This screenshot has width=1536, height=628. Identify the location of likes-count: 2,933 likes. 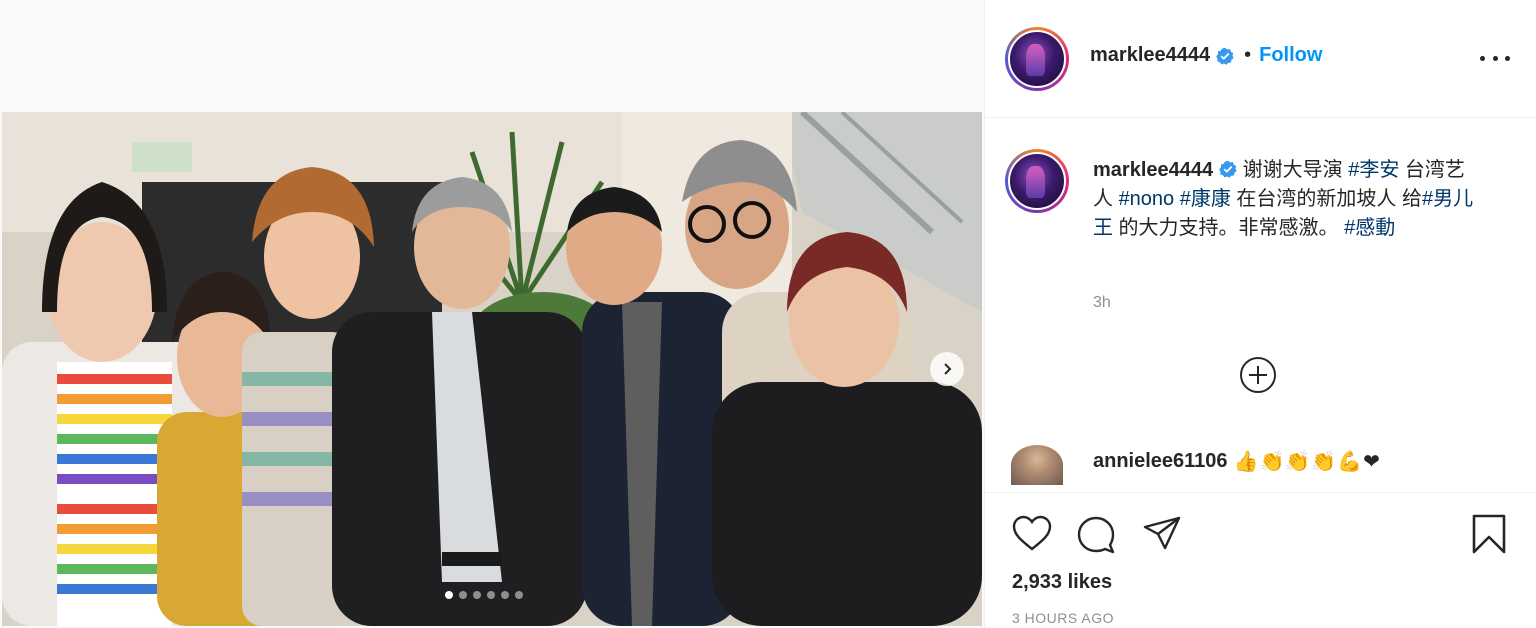
(1062, 582).